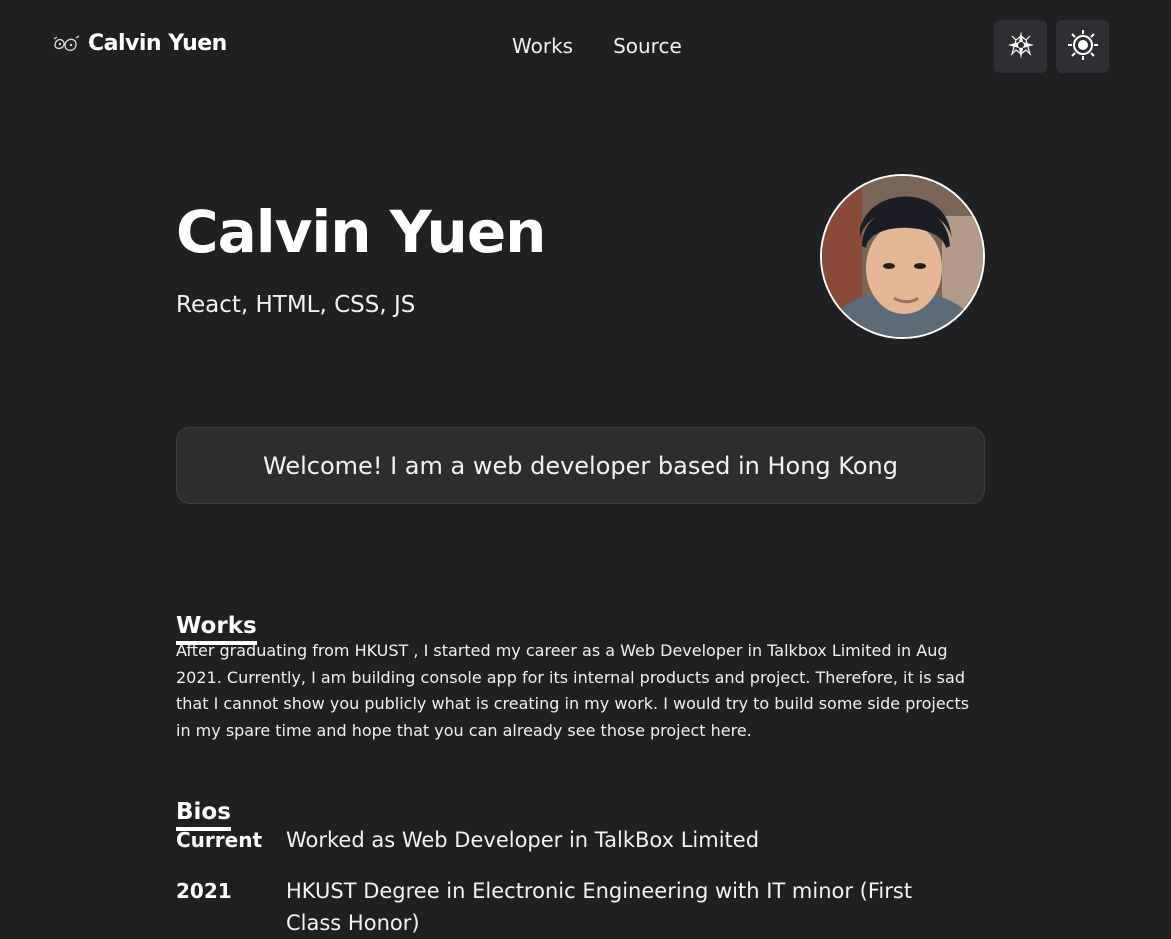 This screenshot has width=1171, height=939. I want to click on sun-icon, so click(1083, 47).